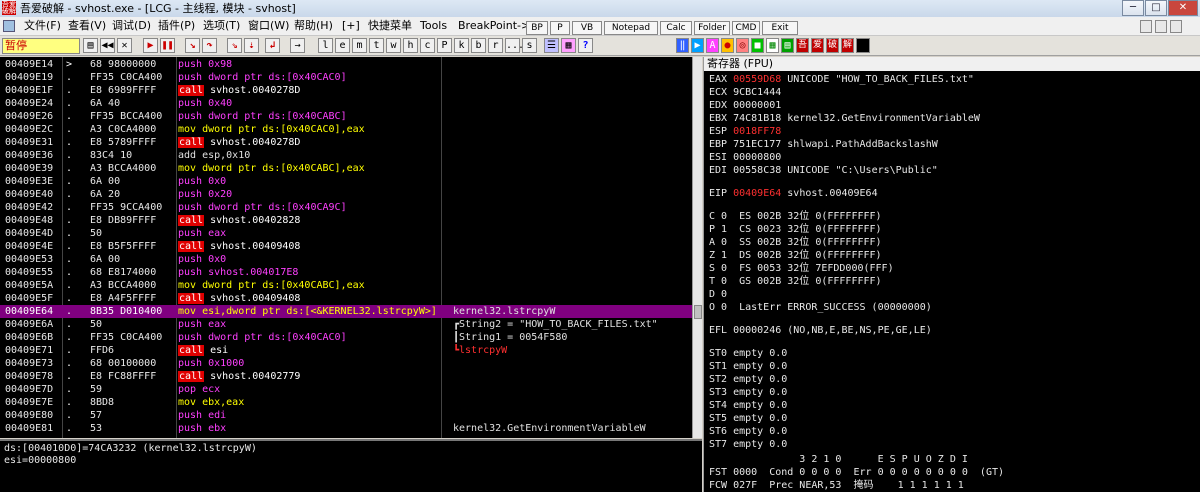  Describe the element at coordinates (748, 444) in the screenshot. I see `fpu-row: ST7 empty 0.0` at that location.